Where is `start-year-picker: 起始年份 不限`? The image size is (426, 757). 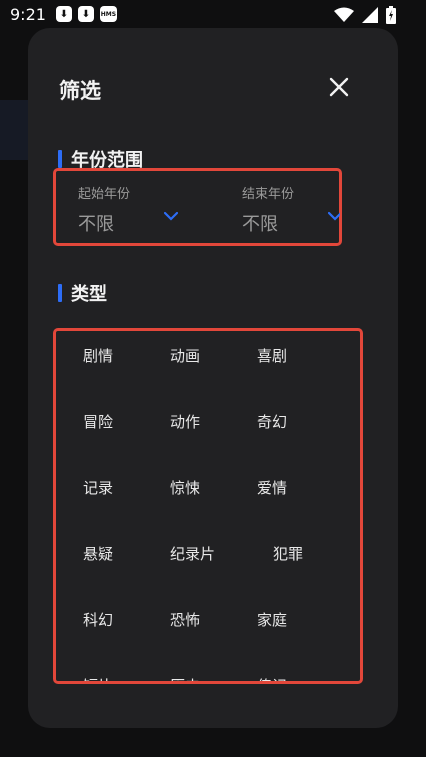
start-year-picker: 起始年份 不限 is located at coordinates (104, 209).